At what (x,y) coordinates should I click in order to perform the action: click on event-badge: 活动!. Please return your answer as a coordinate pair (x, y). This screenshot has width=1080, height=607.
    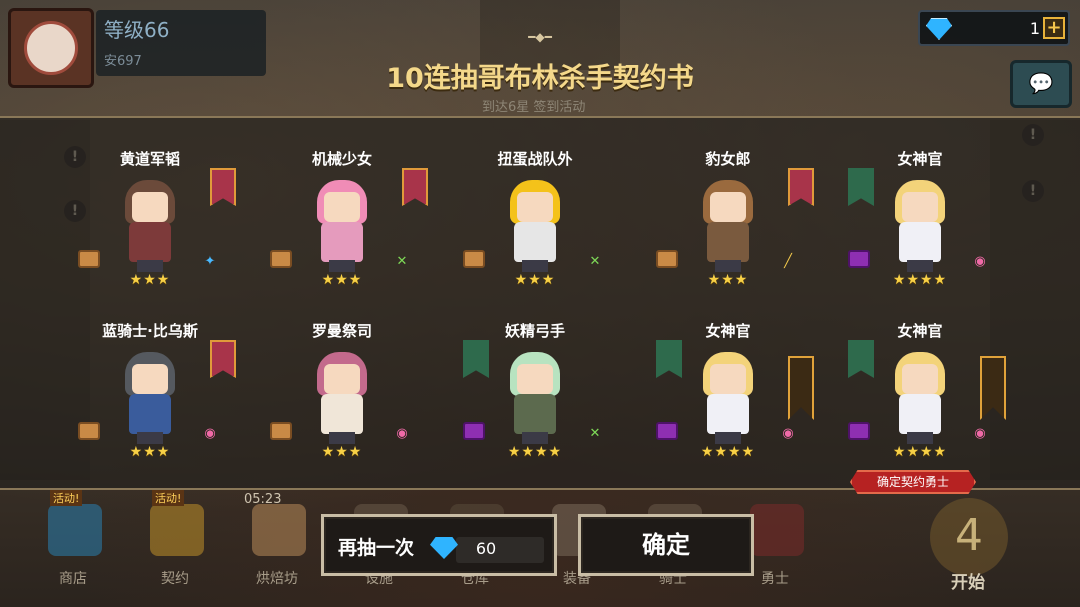
    Looking at the image, I should click on (168, 498).